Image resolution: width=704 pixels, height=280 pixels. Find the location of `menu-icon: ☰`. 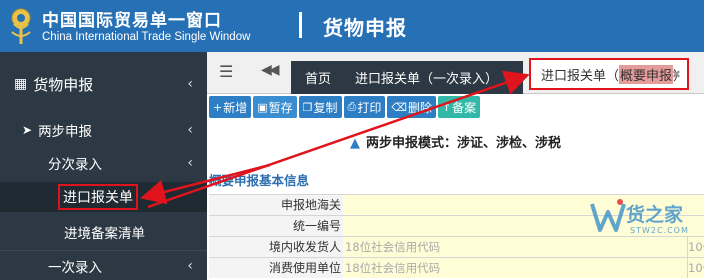

menu-icon: ☰ is located at coordinates (226, 71).